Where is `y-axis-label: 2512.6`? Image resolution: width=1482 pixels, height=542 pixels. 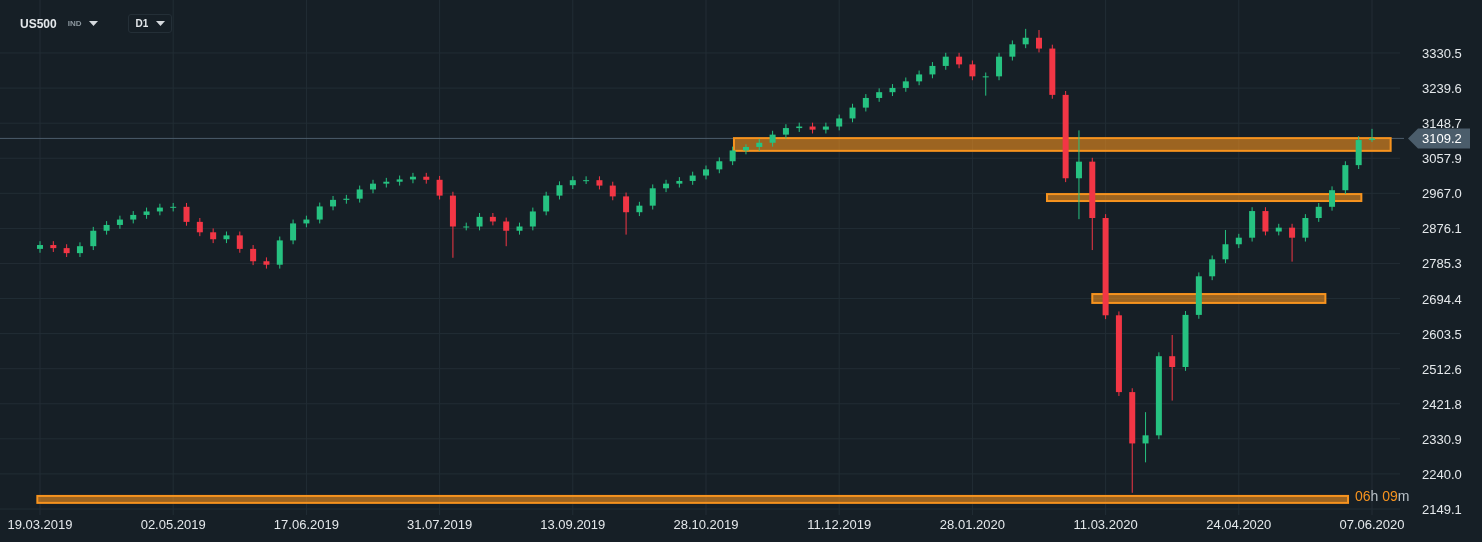 y-axis-label: 2512.6 is located at coordinates (1442, 369).